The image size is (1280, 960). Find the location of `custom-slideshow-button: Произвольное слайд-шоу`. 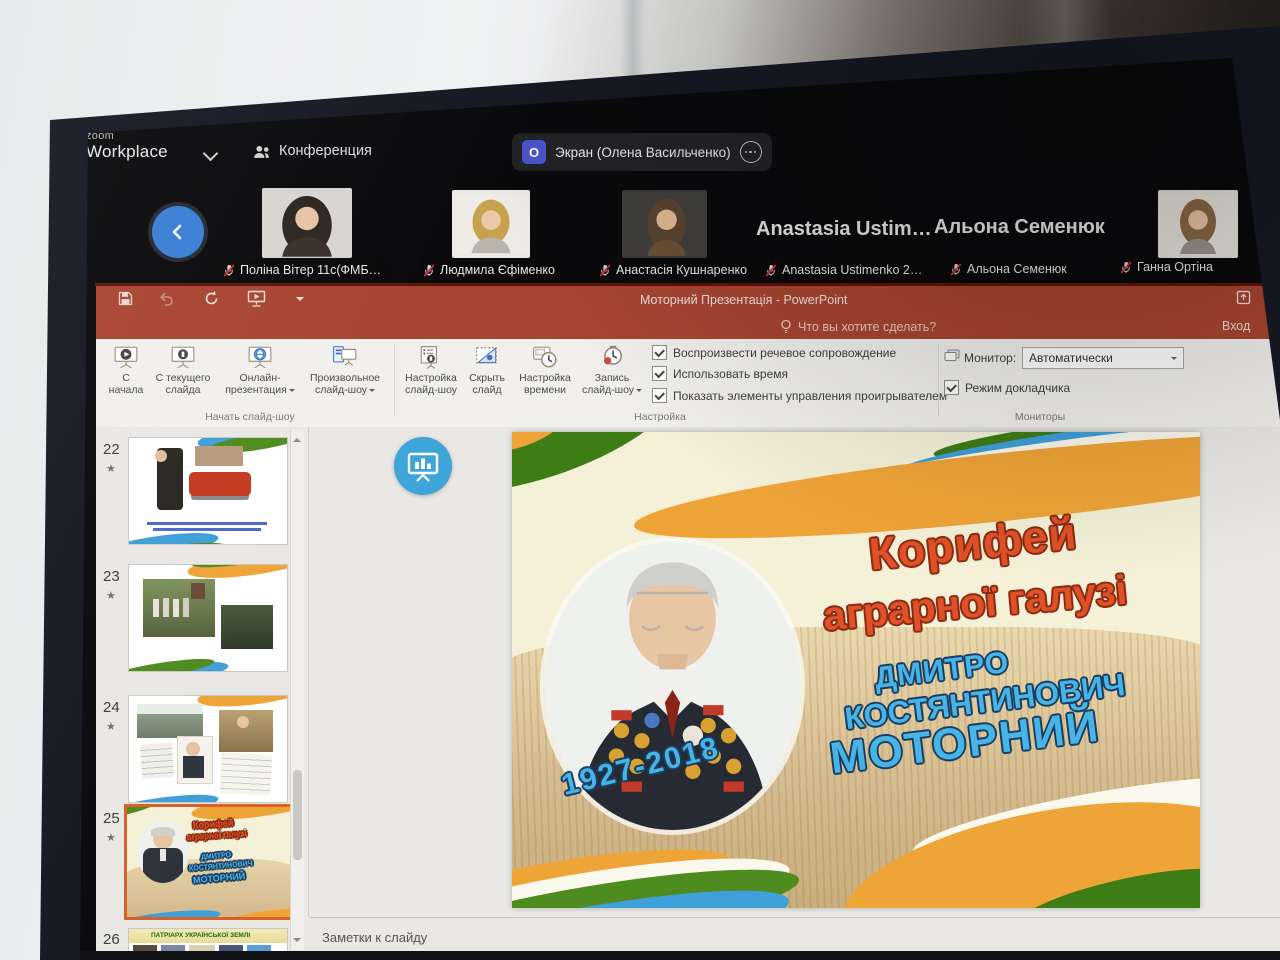

custom-slideshow-button: Произвольное слайд-шоу is located at coordinates (345, 370).